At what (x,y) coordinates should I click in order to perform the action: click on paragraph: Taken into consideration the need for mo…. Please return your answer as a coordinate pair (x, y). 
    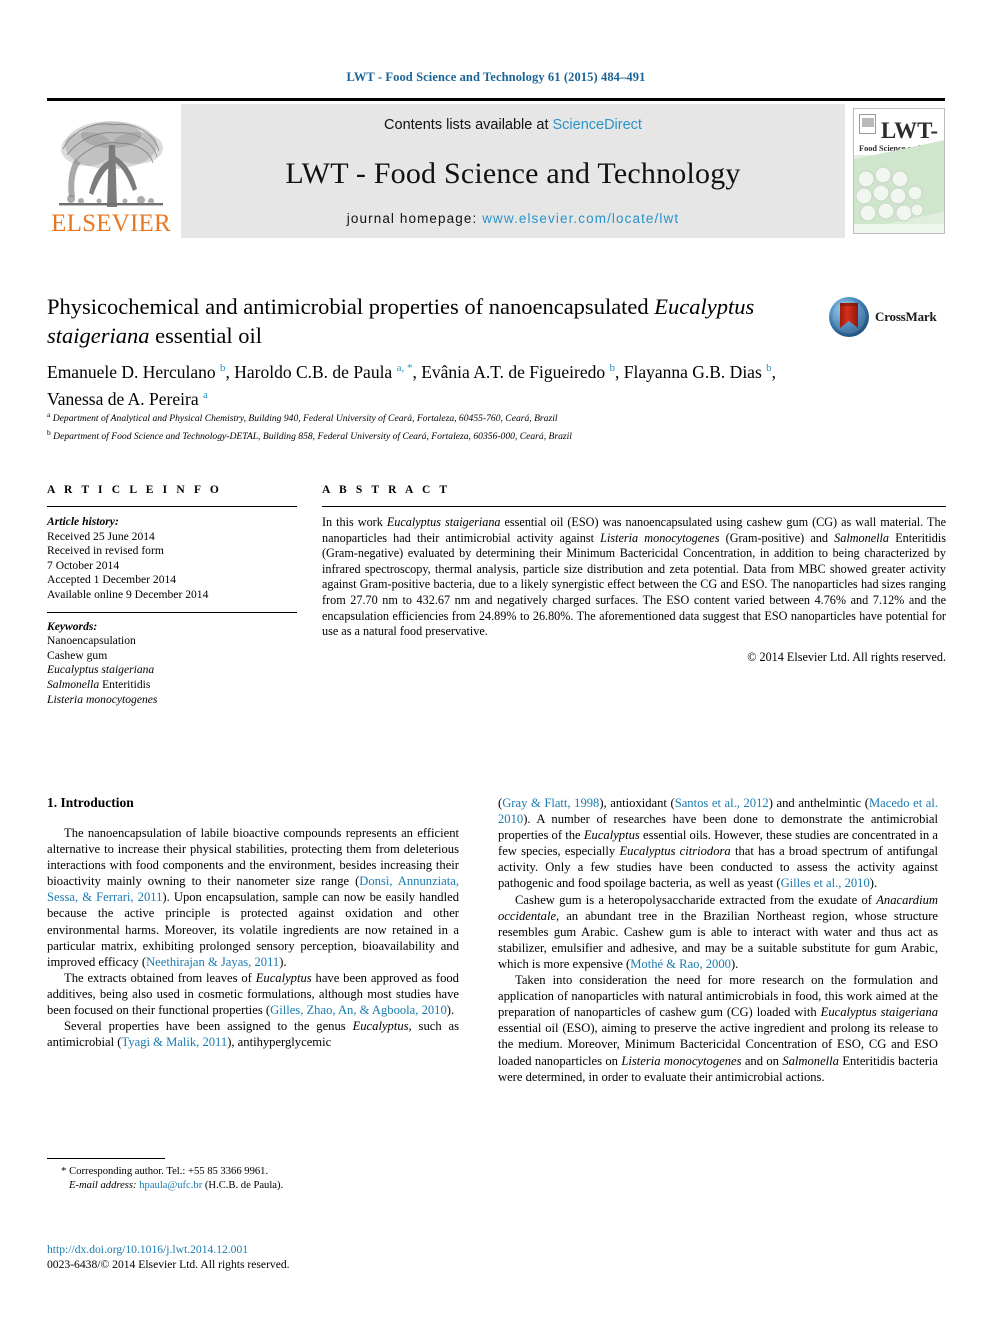
    Looking at the image, I should click on (718, 1028).